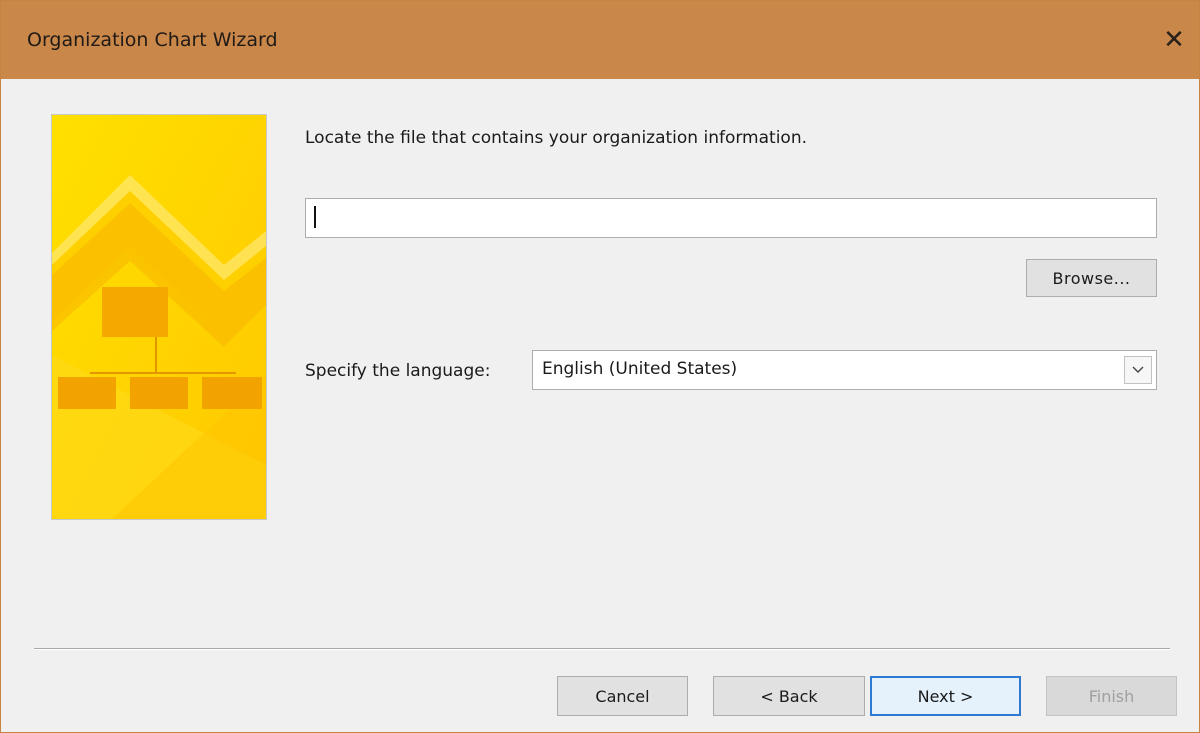 The image size is (1200, 733). What do you see at coordinates (844, 370) in the screenshot?
I see `language-select: English (United States)` at bounding box center [844, 370].